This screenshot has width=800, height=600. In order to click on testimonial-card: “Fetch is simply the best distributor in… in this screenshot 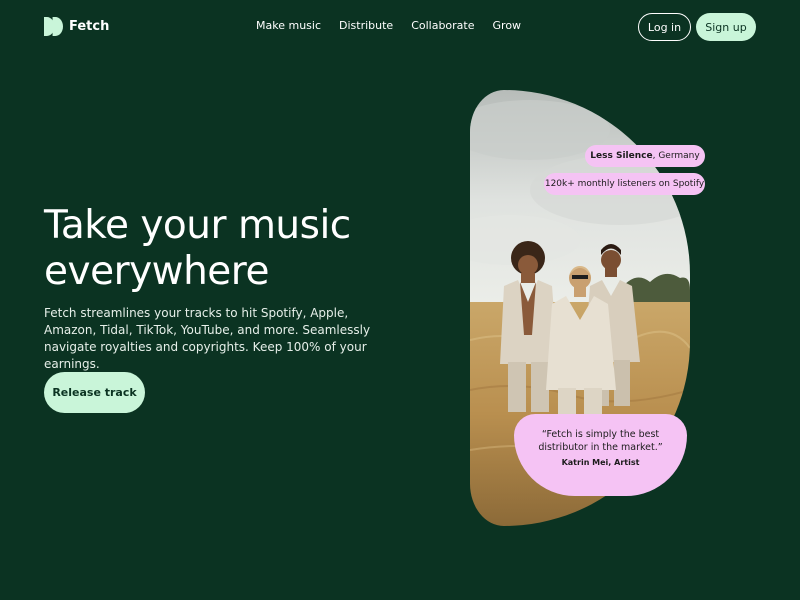, I will do `click(600, 455)`.